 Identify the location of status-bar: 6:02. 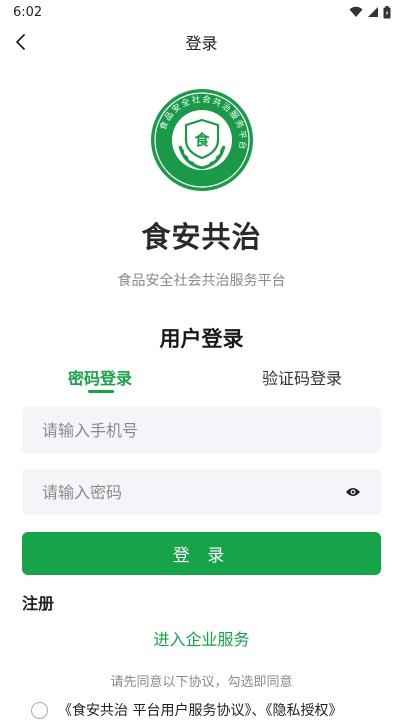
(201, 12).